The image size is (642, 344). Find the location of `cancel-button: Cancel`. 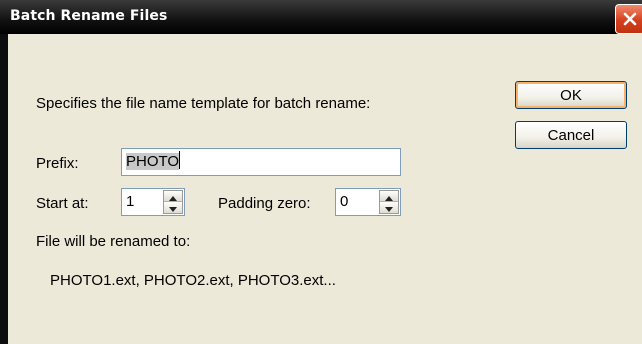

cancel-button: Cancel is located at coordinates (571, 135).